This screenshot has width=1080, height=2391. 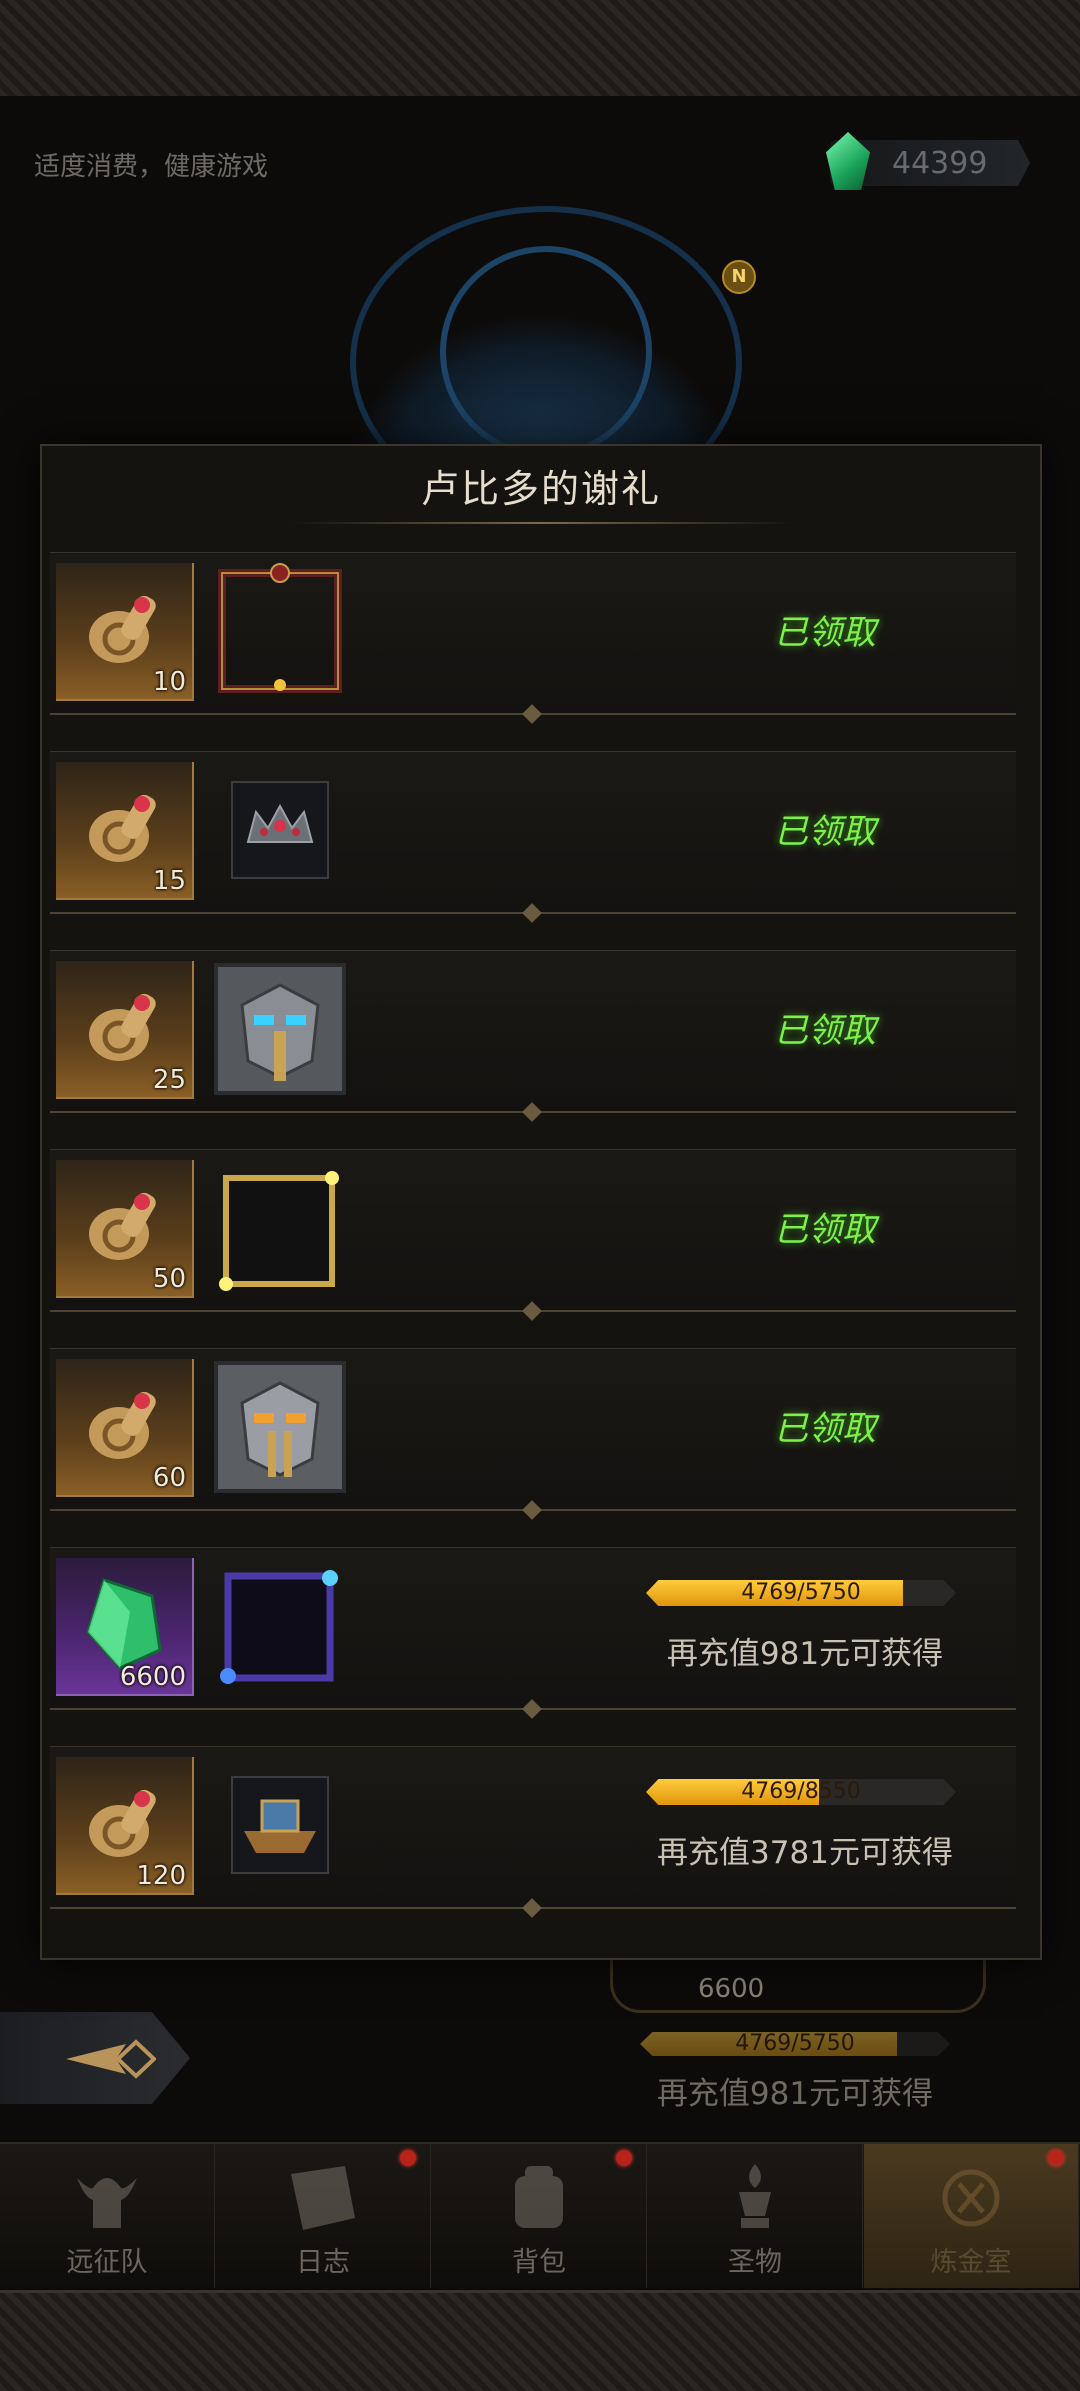 I want to click on nav-label: 背包, so click(x=539, y=2262).